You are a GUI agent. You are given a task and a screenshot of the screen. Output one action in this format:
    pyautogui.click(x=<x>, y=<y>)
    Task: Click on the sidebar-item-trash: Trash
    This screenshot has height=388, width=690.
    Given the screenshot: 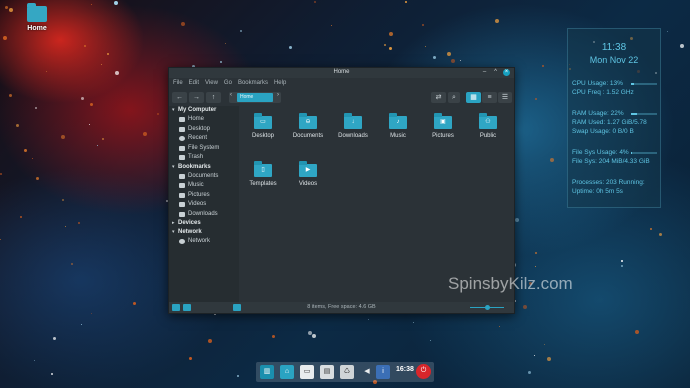 What is the action you would take?
    pyautogui.click(x=204, y=158)
    